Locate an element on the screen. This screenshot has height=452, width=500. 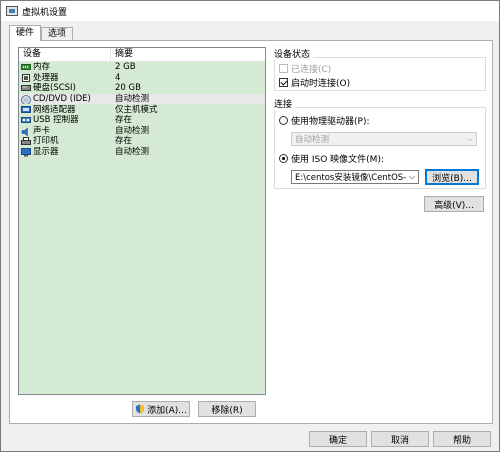
cd-dvd-icon is located at coordinates (26, 100).